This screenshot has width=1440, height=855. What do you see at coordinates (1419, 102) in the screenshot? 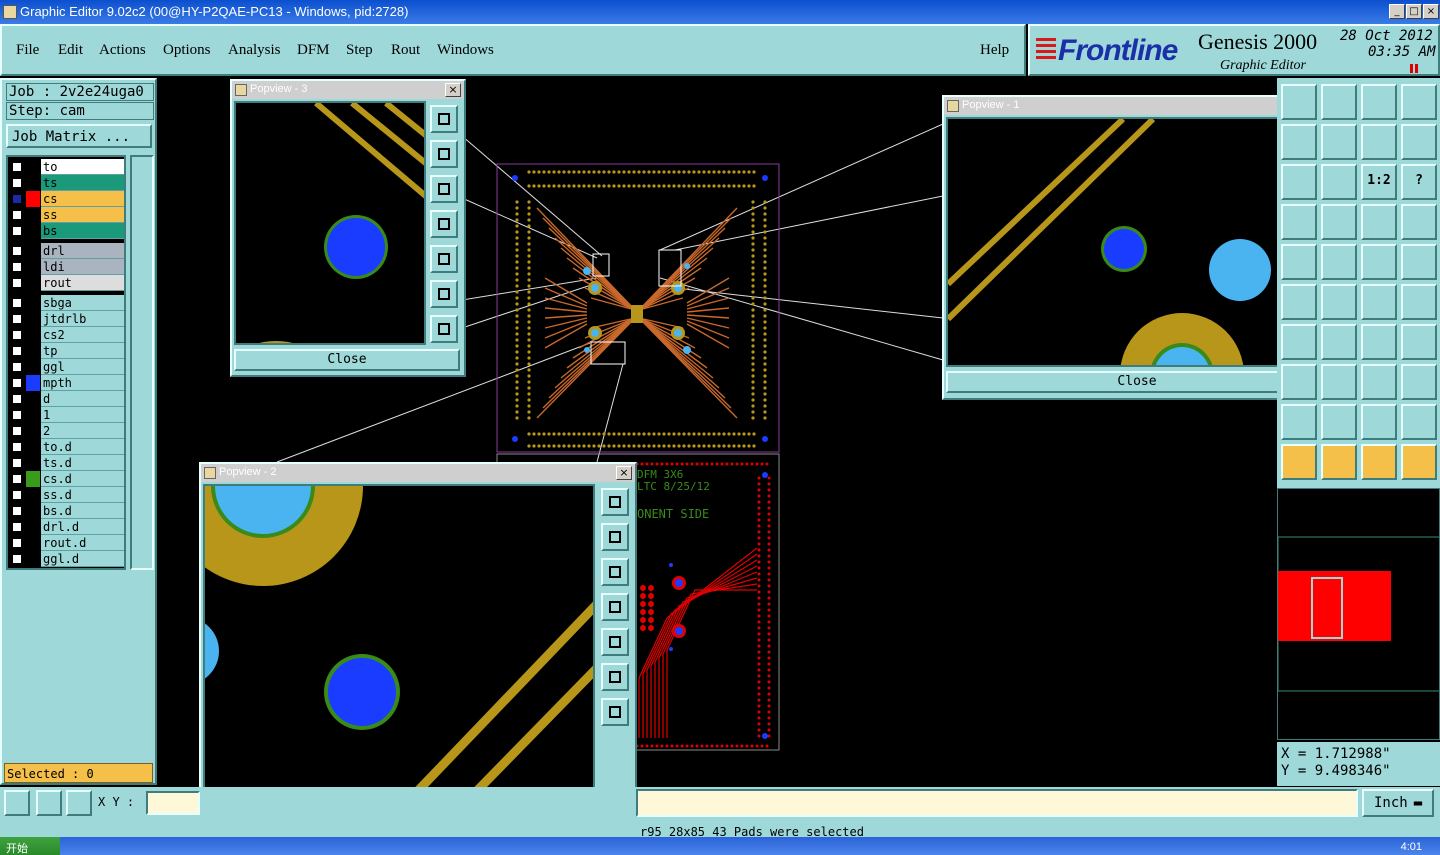
I see `tool-xy-icon` at bounding box center [1419, 102].